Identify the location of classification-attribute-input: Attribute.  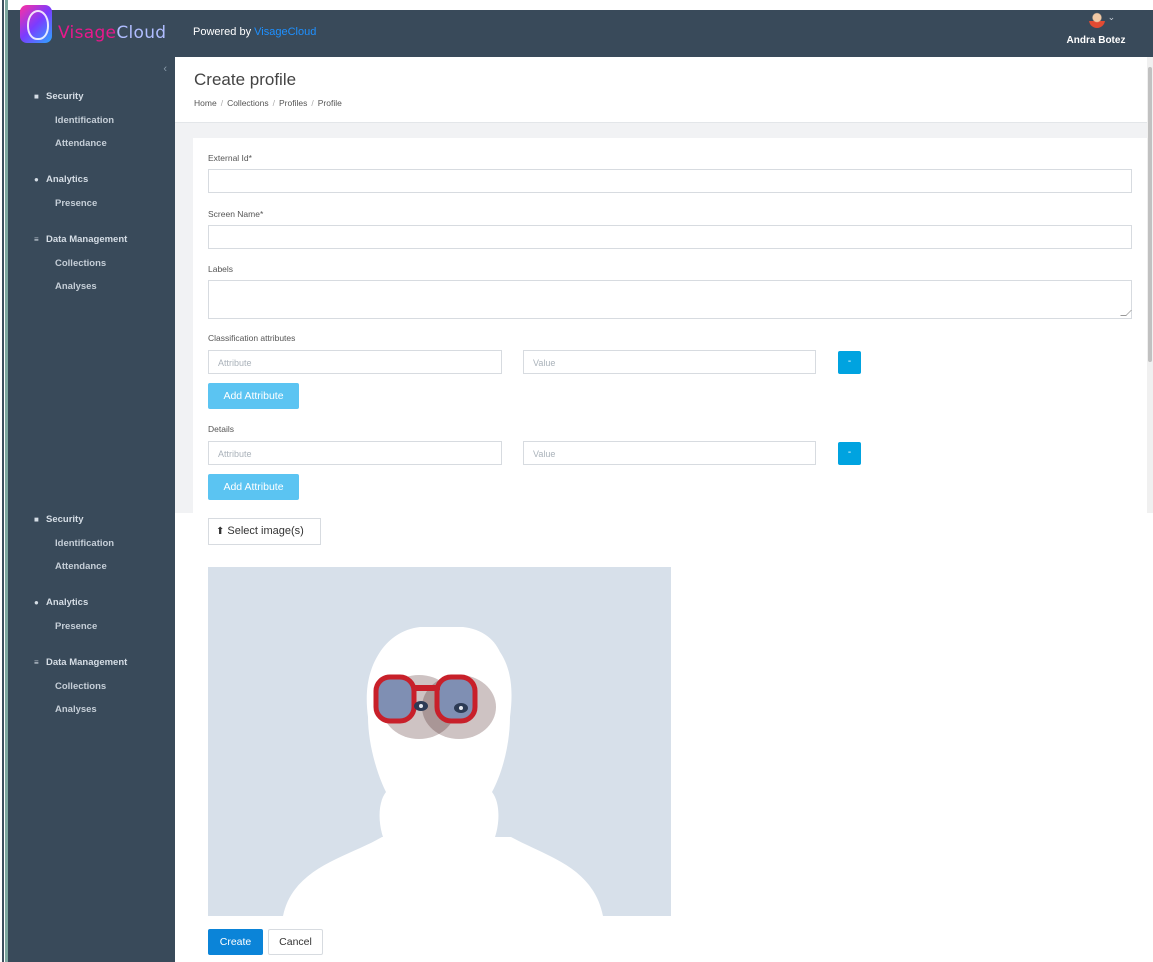
(355, 362).